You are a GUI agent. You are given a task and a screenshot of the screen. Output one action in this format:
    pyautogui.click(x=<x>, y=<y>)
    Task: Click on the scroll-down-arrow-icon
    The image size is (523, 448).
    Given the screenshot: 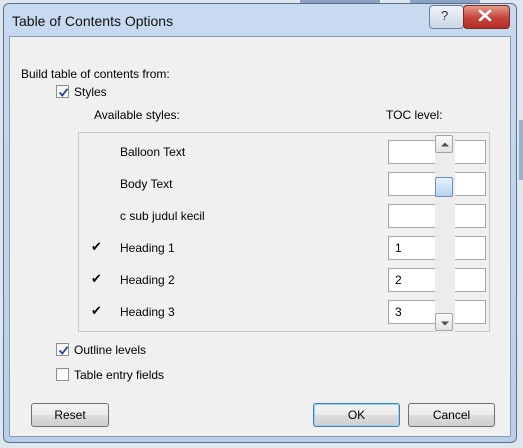 What is the action you would take?
    pyautogui.click(x=445, y=323)
    